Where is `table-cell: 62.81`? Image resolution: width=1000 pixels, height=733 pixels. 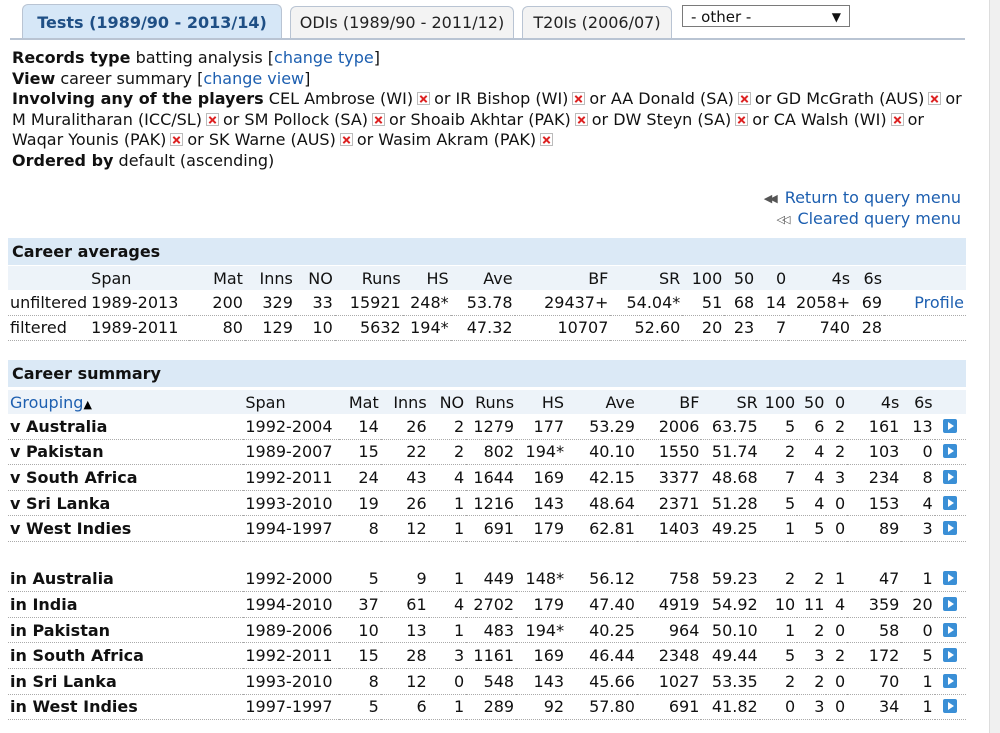 table-cell: 62.81 is located at coordinates (601, 528).